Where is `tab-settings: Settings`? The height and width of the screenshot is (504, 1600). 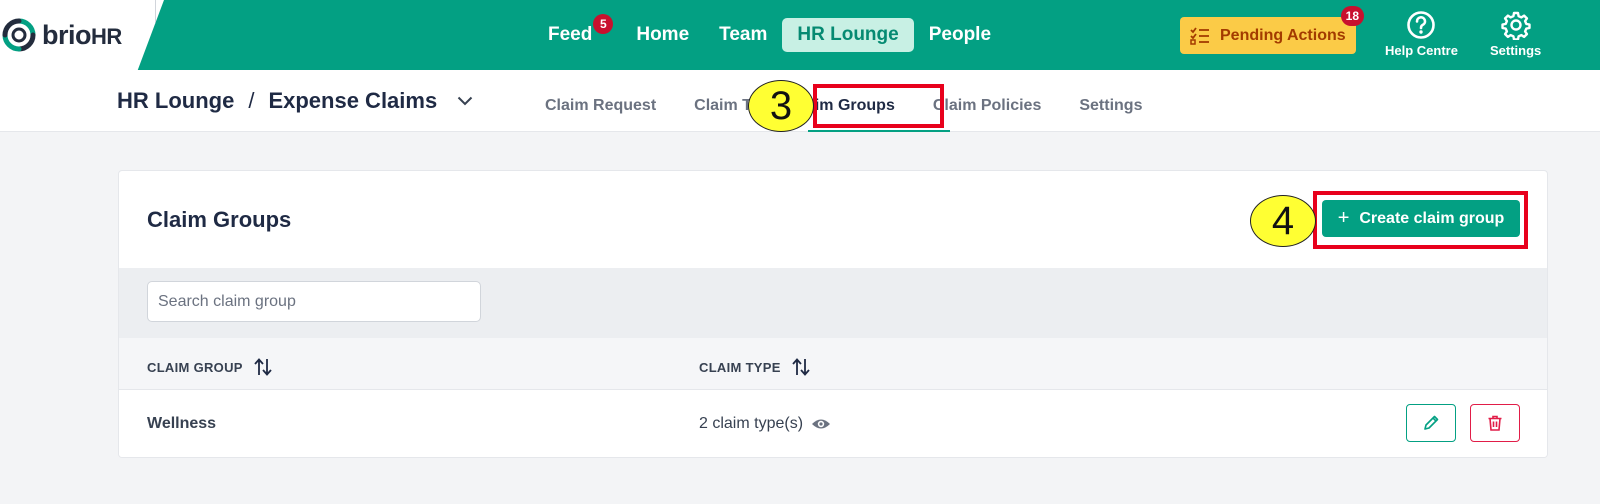
tab-settings: Settings is located at coordinates (1110, 106).